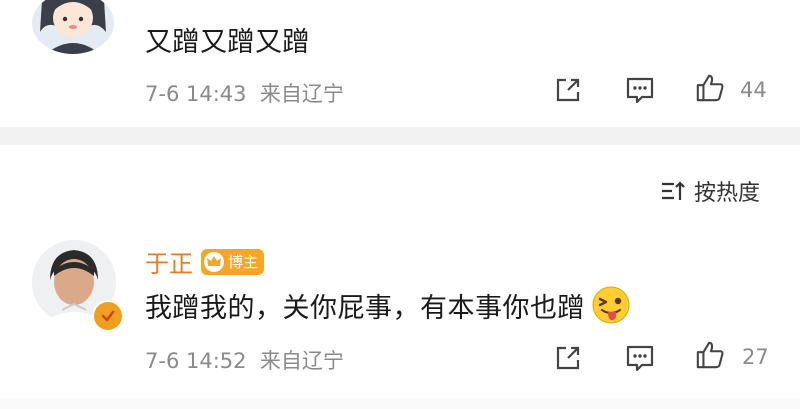 Image resolution: width=800 pixels, height=409 pixels. I want to click on verified-badge-icon, so click(108, 316).